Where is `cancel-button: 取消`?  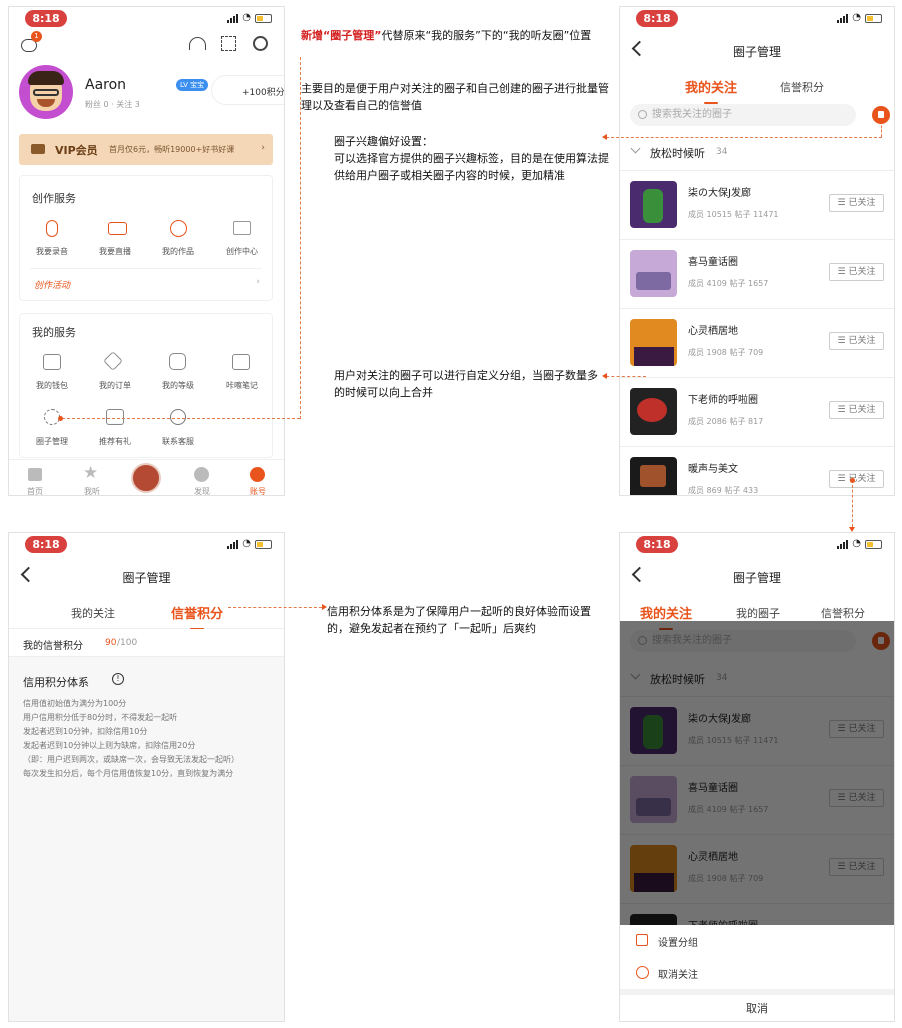
cancel-button: 取消 is located at coordinates (757, 1008).